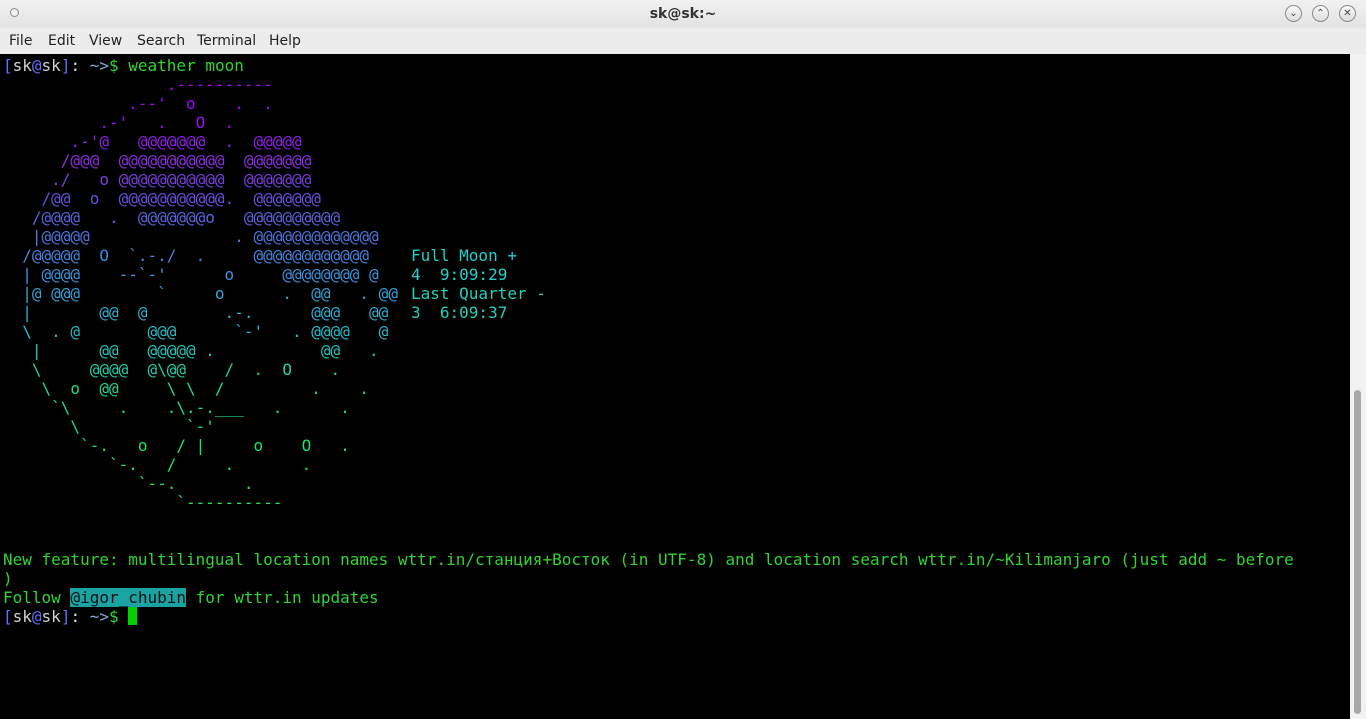  Describe the element at coordinates (191, 274) in the screenshot. I see `moon-ascii-line: | @@@@ --`-' o @@@@@@@@ @` at that location.